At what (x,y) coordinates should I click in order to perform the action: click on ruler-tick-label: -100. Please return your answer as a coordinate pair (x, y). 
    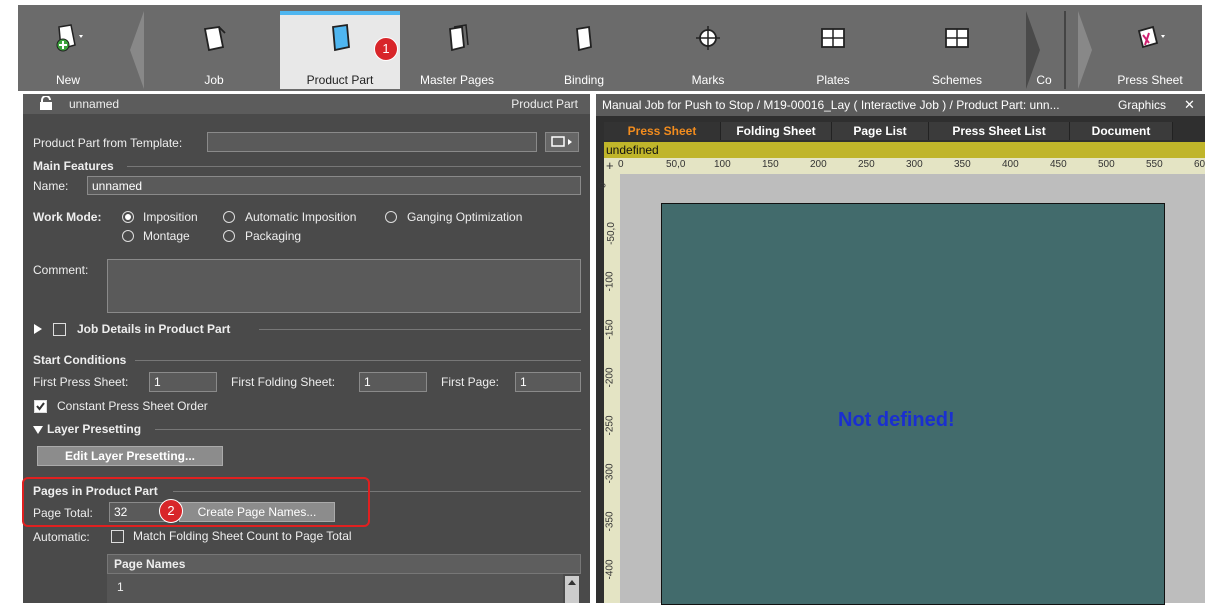
    Looking at the image, I should click on (610, 281).